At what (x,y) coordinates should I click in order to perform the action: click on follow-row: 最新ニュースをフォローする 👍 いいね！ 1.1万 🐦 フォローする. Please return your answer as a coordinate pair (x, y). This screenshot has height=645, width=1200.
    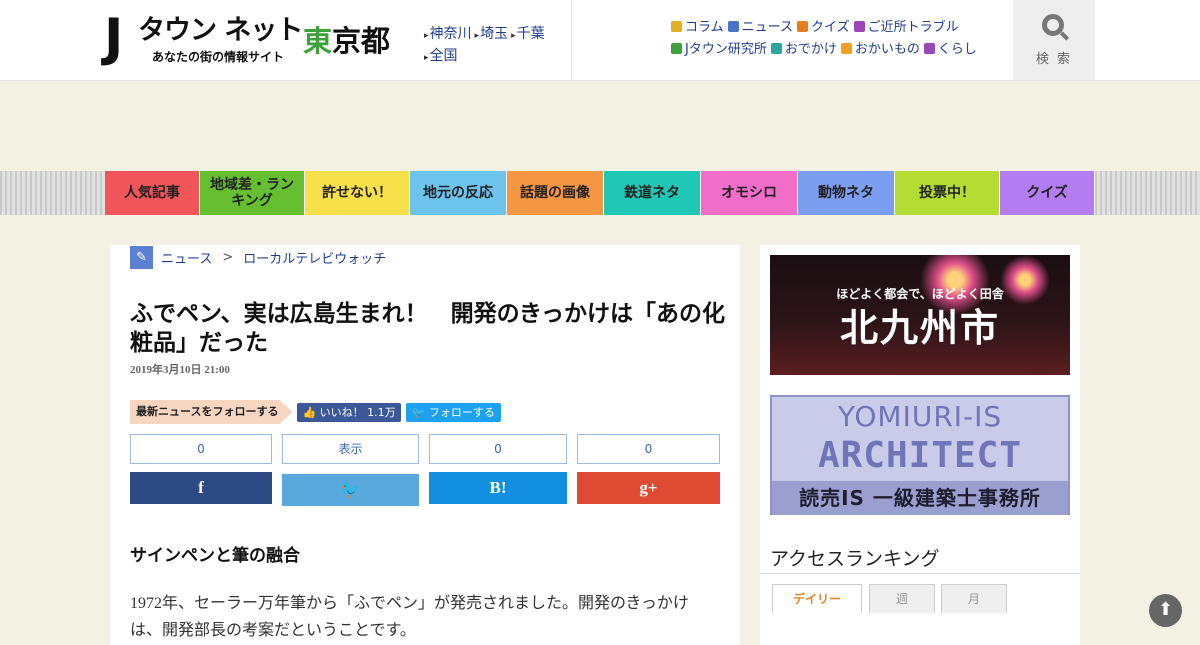
    Looking at the image, I should click on (315, 412).